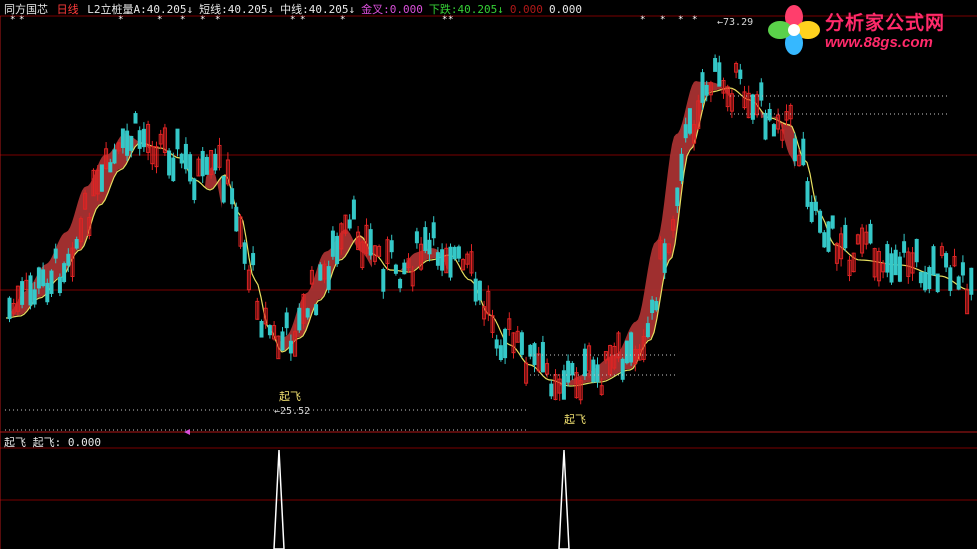 The height and width of the screenshot is (549, 977). I want to click on stock-name: 同方国芯, so click(26, 9).